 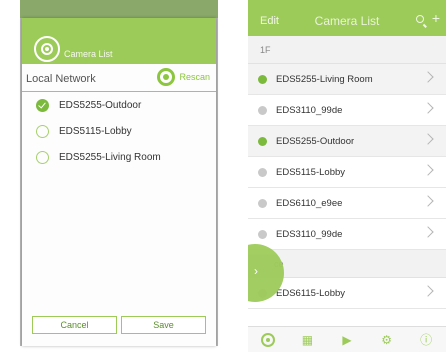 I want to click on dialog-header: Camera List, so click(x=119, y=41).